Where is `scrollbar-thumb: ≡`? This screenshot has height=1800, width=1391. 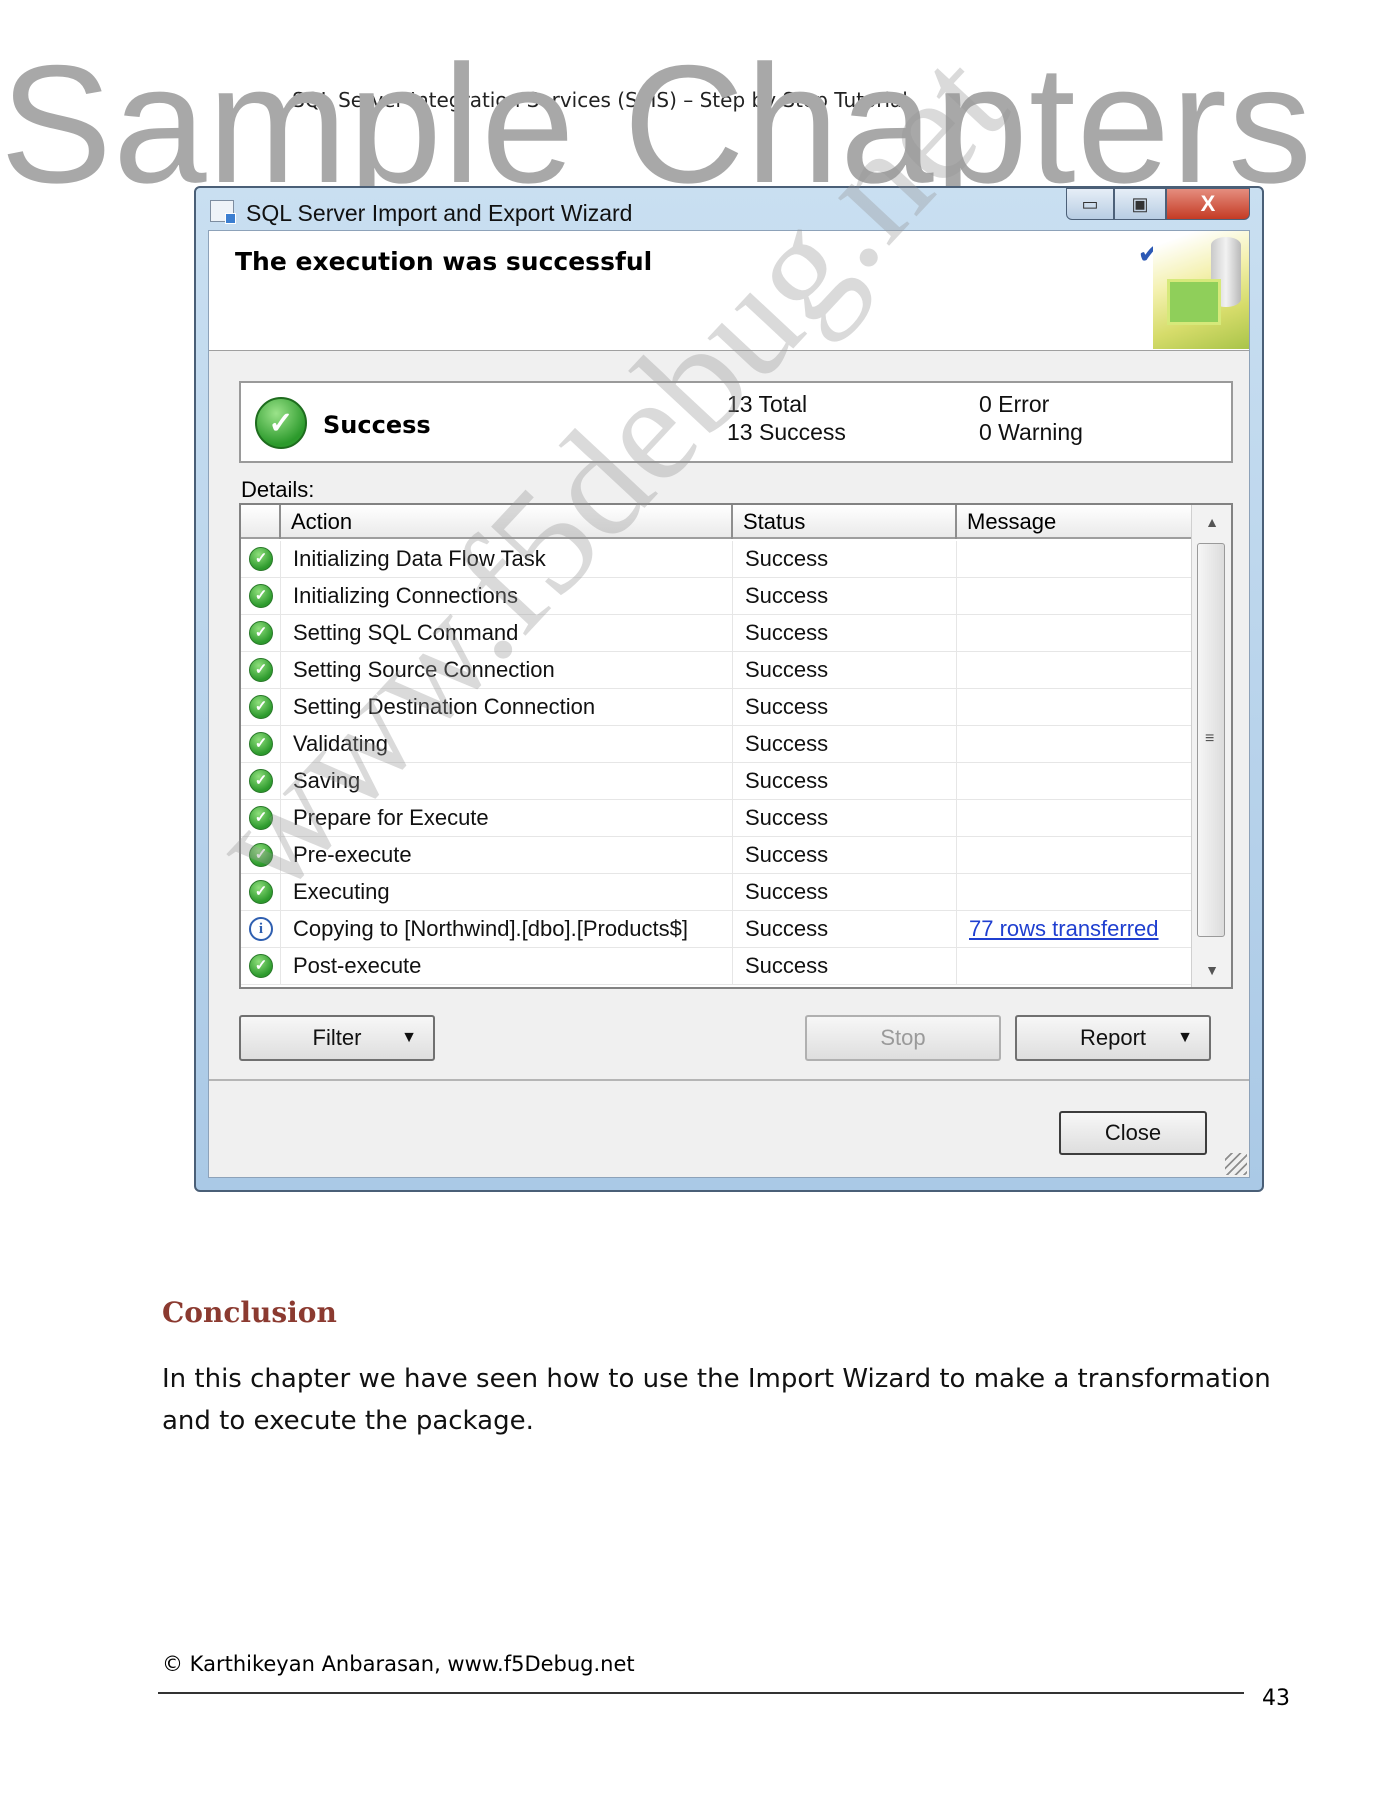 scrollbar-thumb: ≡ is located at coordinates (1211, 740).